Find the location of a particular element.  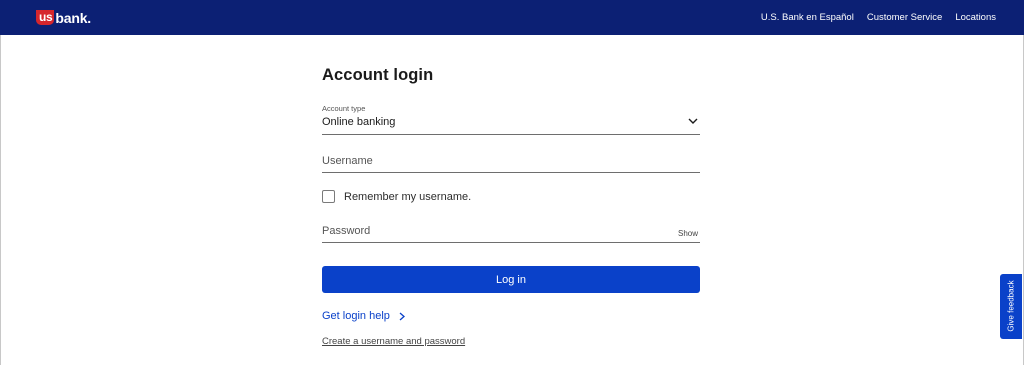

show-password-button: Show is located at coordinates (688, 233).